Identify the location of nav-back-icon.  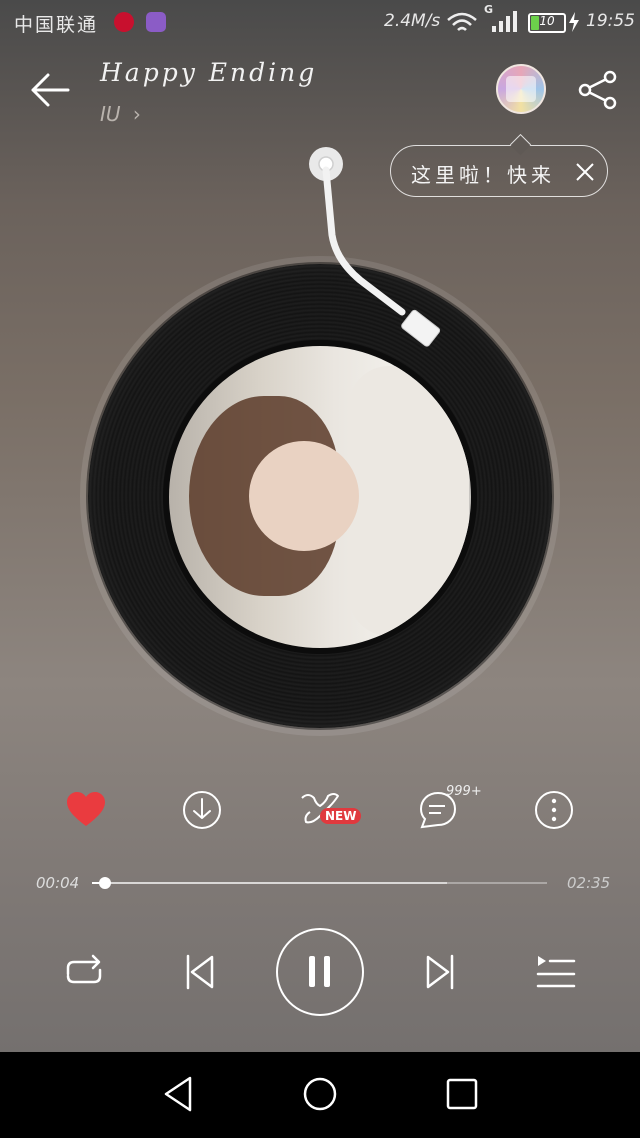
(180, 1094).